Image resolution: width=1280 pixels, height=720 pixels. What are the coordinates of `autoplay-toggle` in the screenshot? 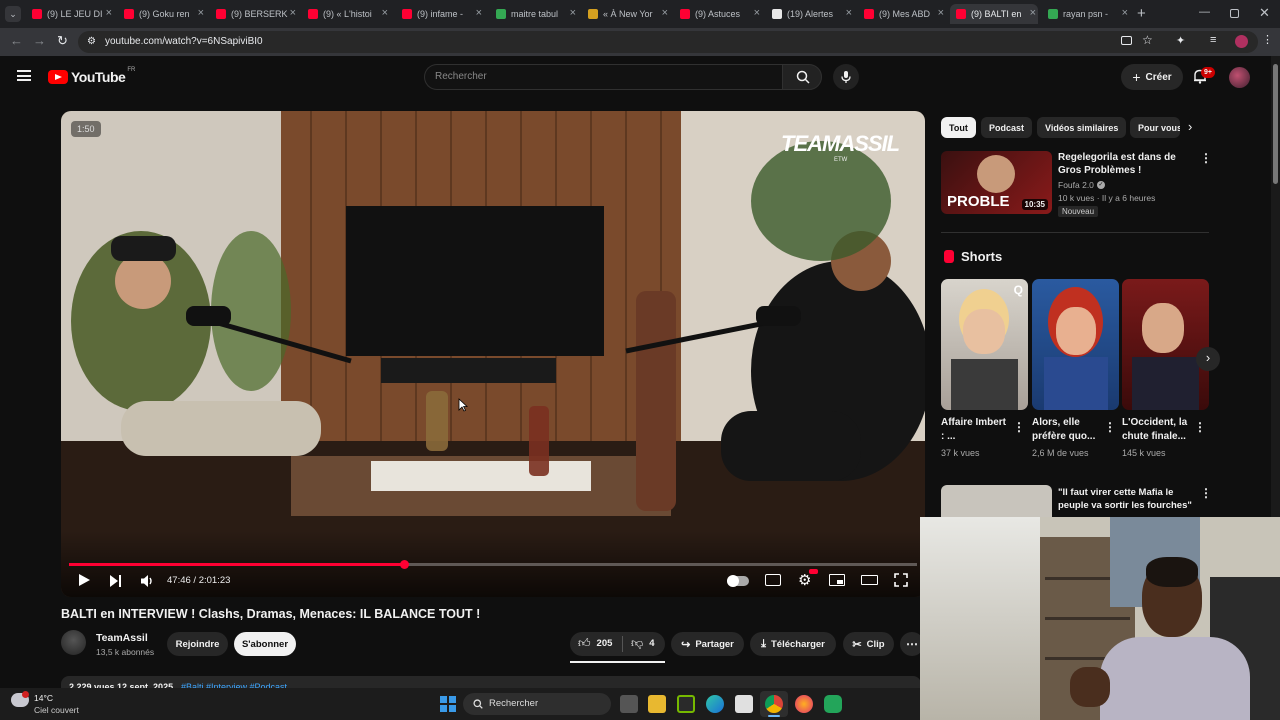 It's located at (738, 581).